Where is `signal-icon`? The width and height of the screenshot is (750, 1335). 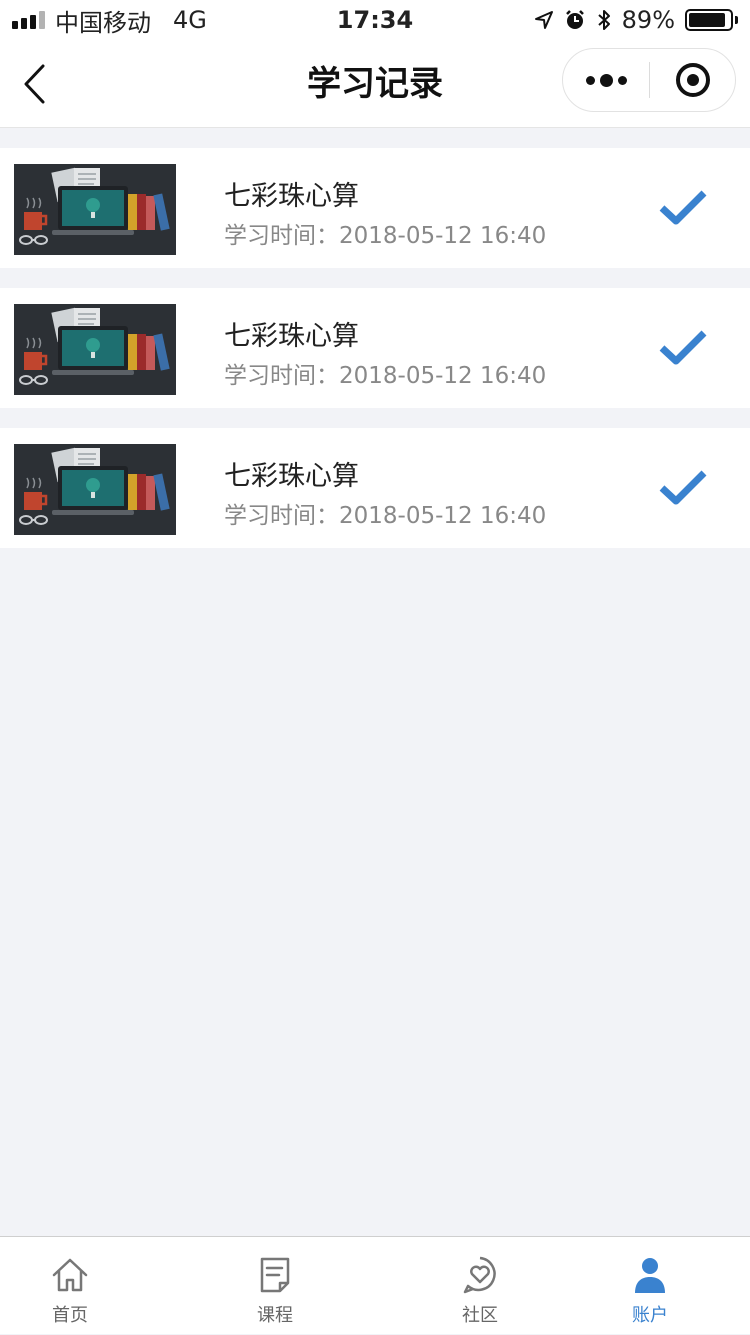
signal-icon is located at coordinates (28, 20).